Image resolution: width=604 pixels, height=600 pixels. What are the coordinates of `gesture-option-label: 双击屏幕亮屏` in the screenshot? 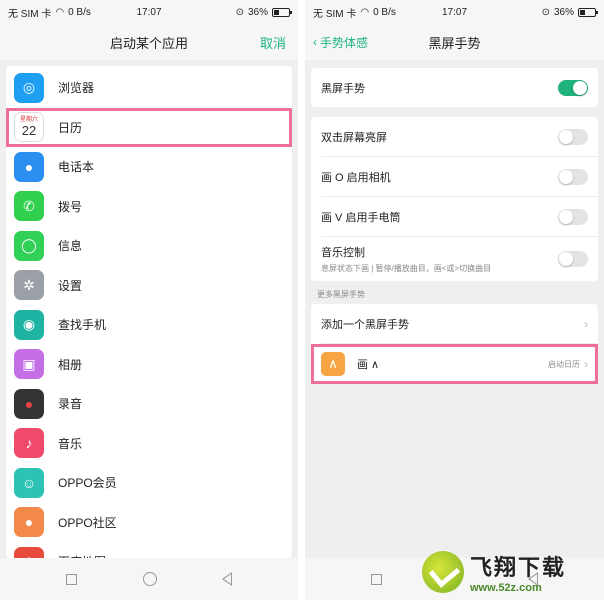 It's located at (354, 137).